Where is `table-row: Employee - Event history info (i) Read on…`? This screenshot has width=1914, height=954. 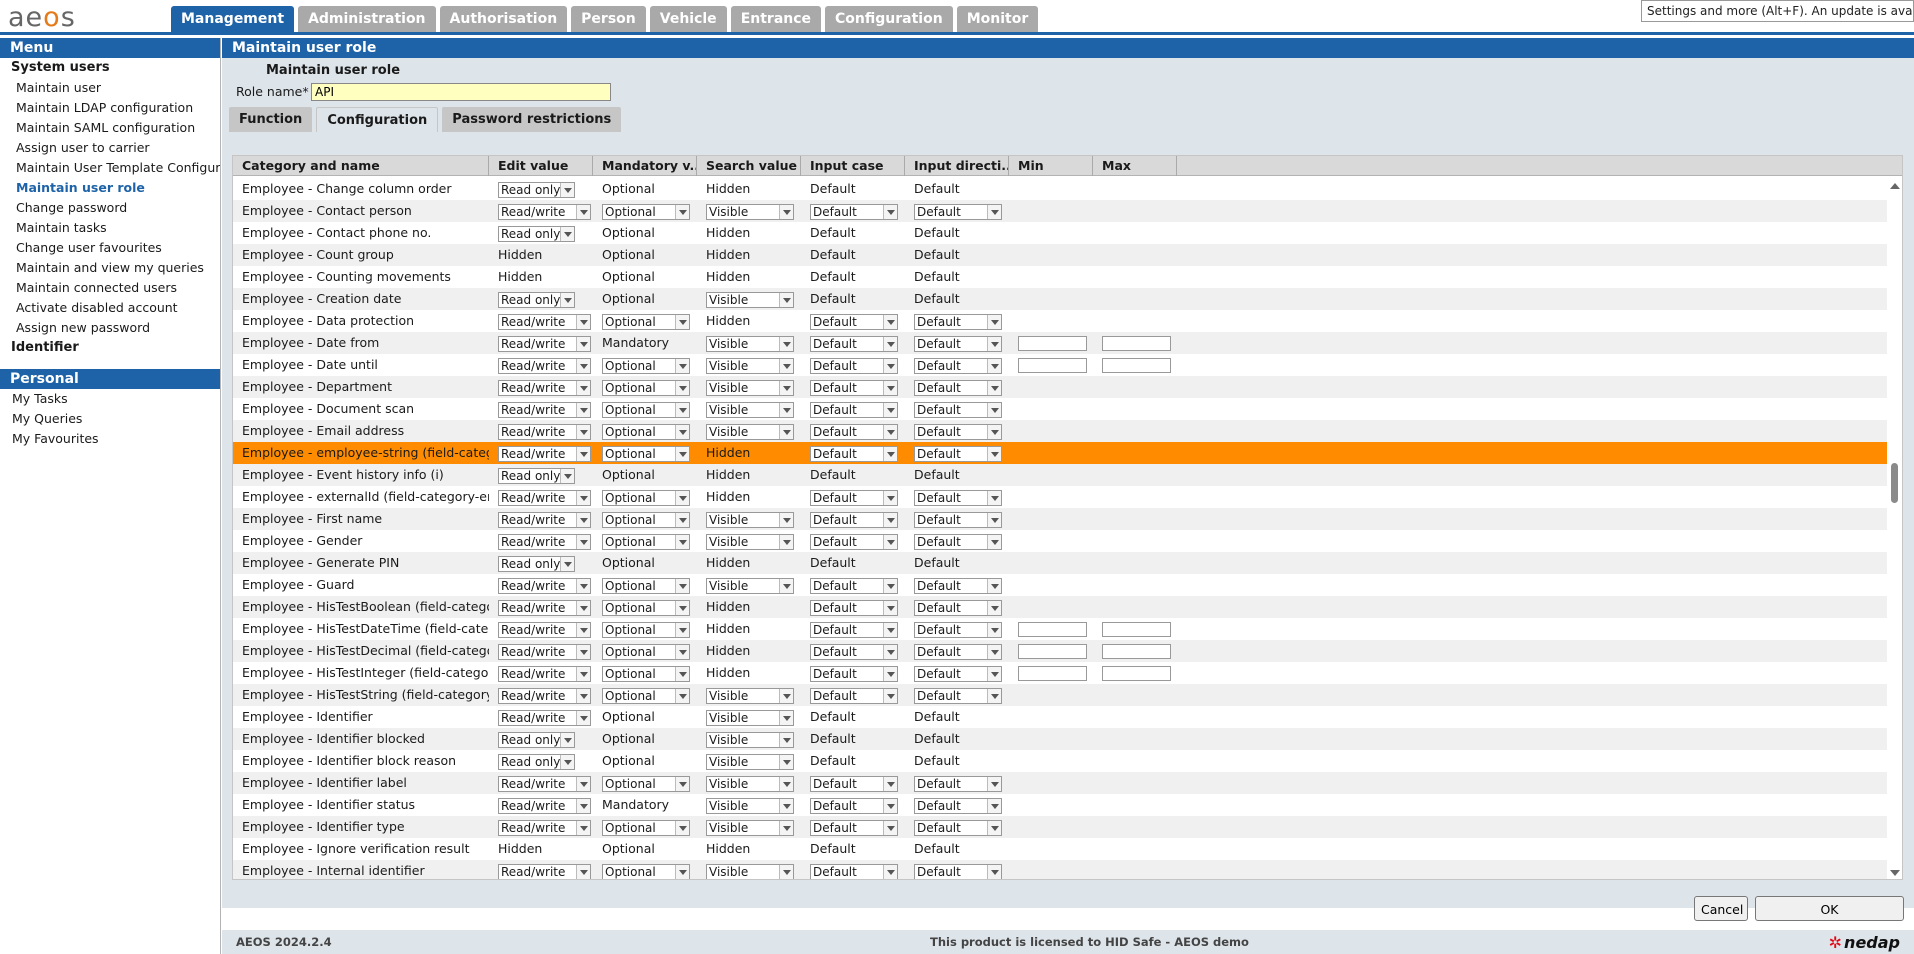
table-row: Employee - Event history info (i) Read on… is located at coordinates (1060, 475).